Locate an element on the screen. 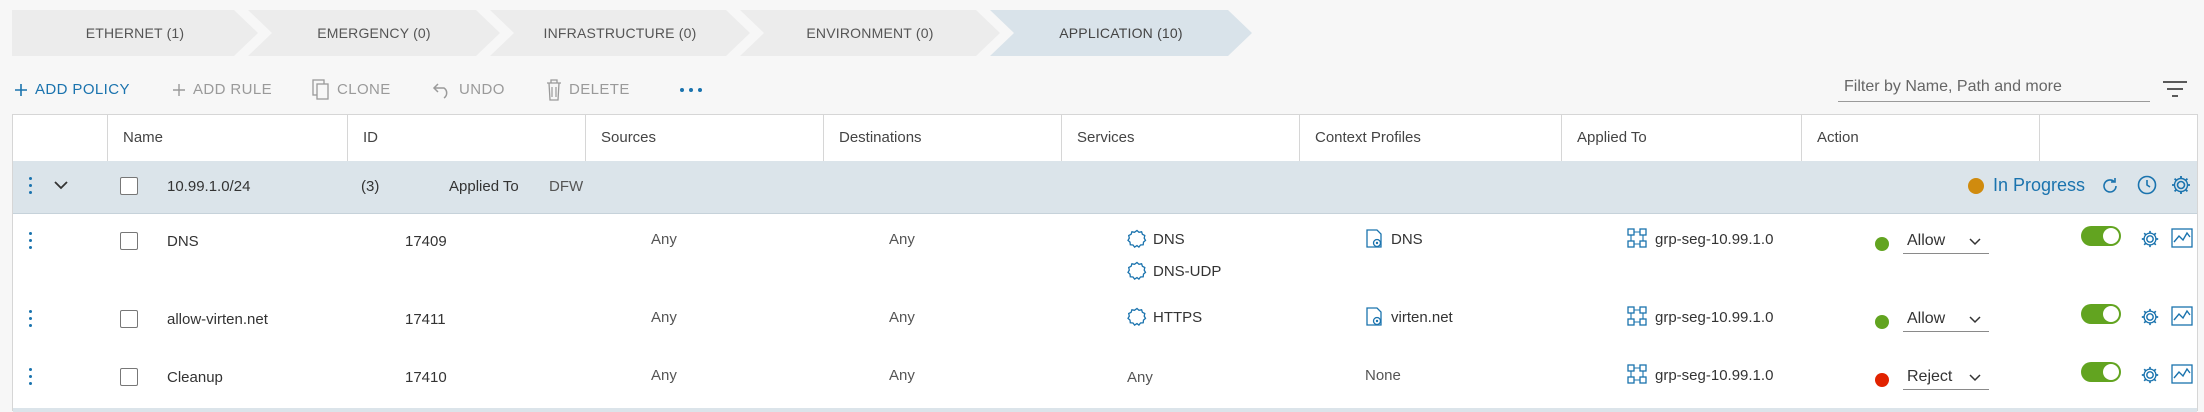 The height and width of the screenshot is (412, 2204). policy-kebab-menu is located at coordinates (31, 185).